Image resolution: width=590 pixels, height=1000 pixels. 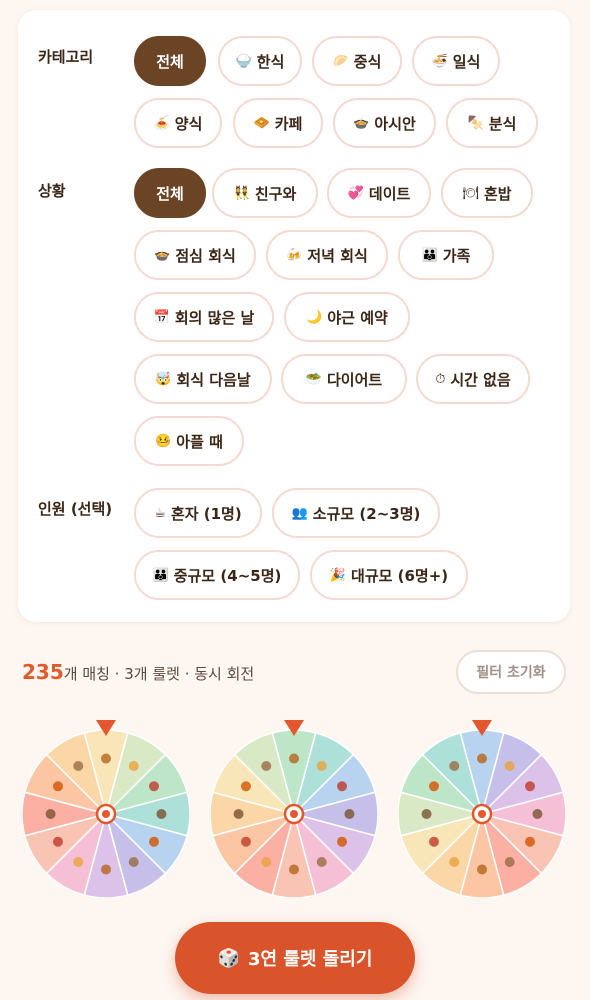 I want to click on situation-chip-family: 👪 가족, so click(x=446, y=255).